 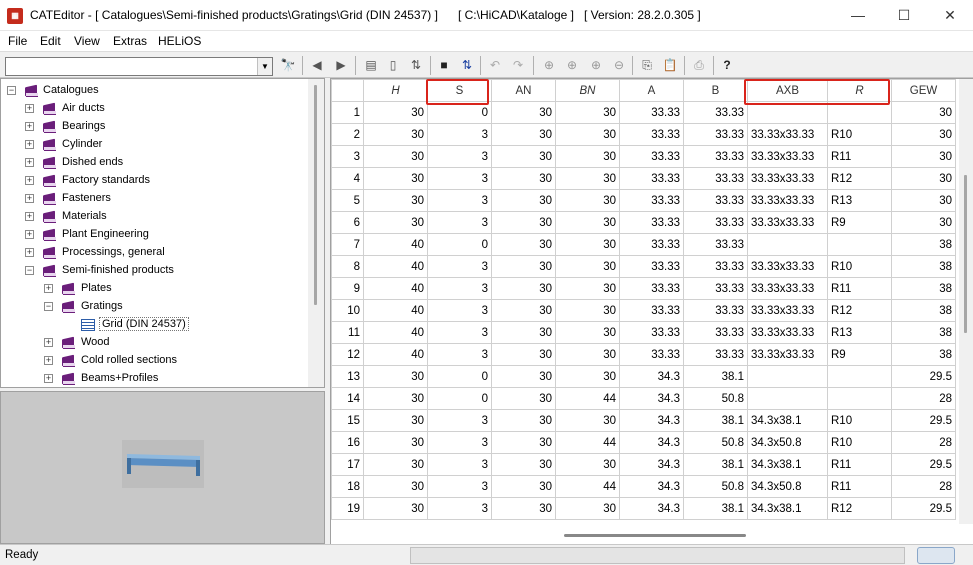 What do you see at coordinates (715, 486) in the screenshot?
I see `cell-b: 50.8` at bounding box center [715, 486].